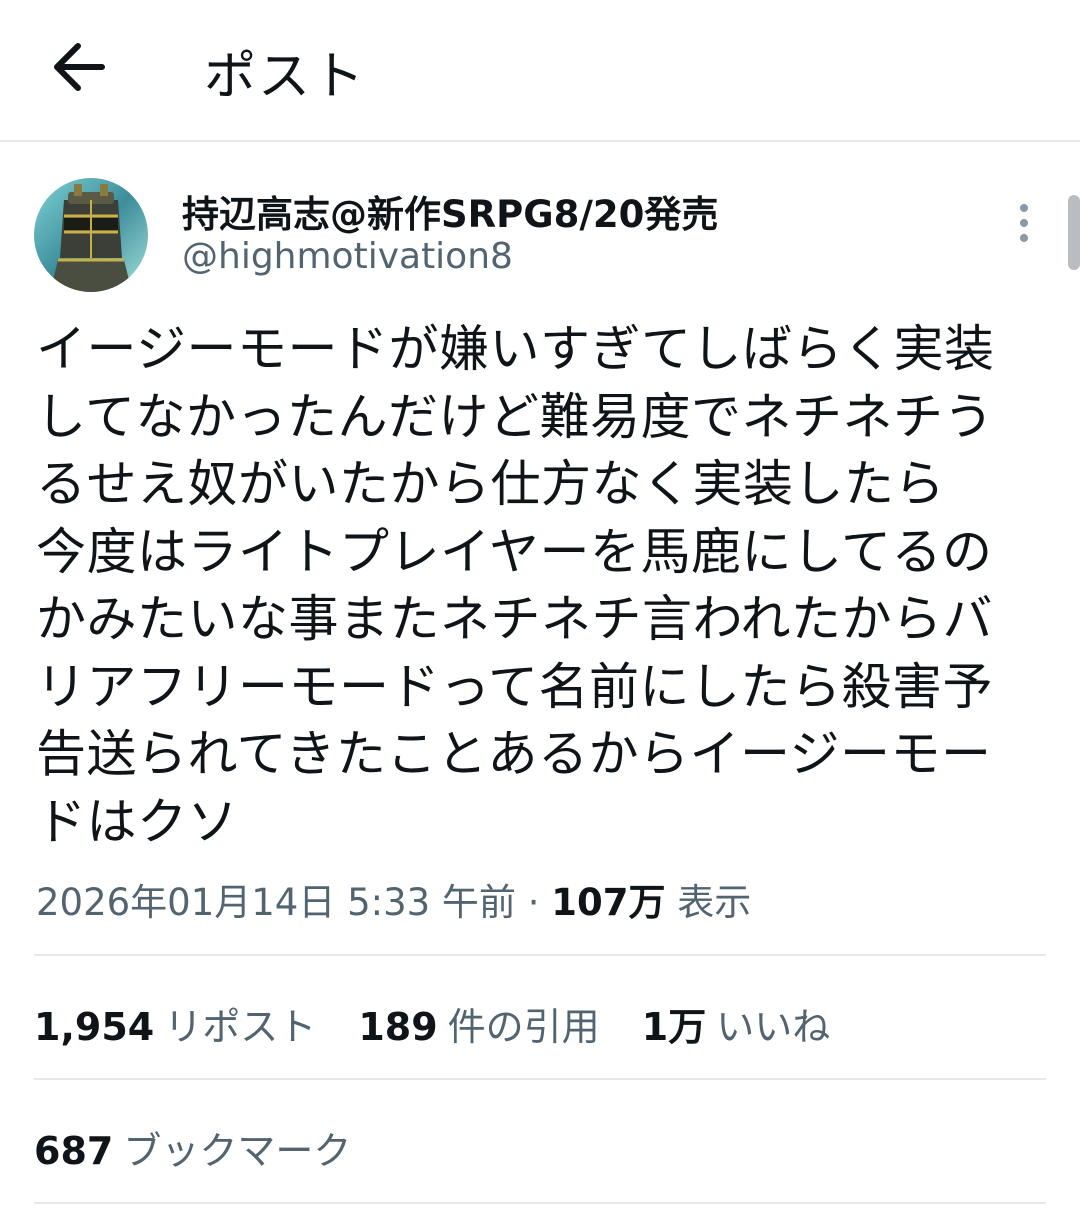  What do you see at coordinates (523, 1027) in the screenshot?
I see `quotes-label: 件の引用` at bounding box center [523, 1027].